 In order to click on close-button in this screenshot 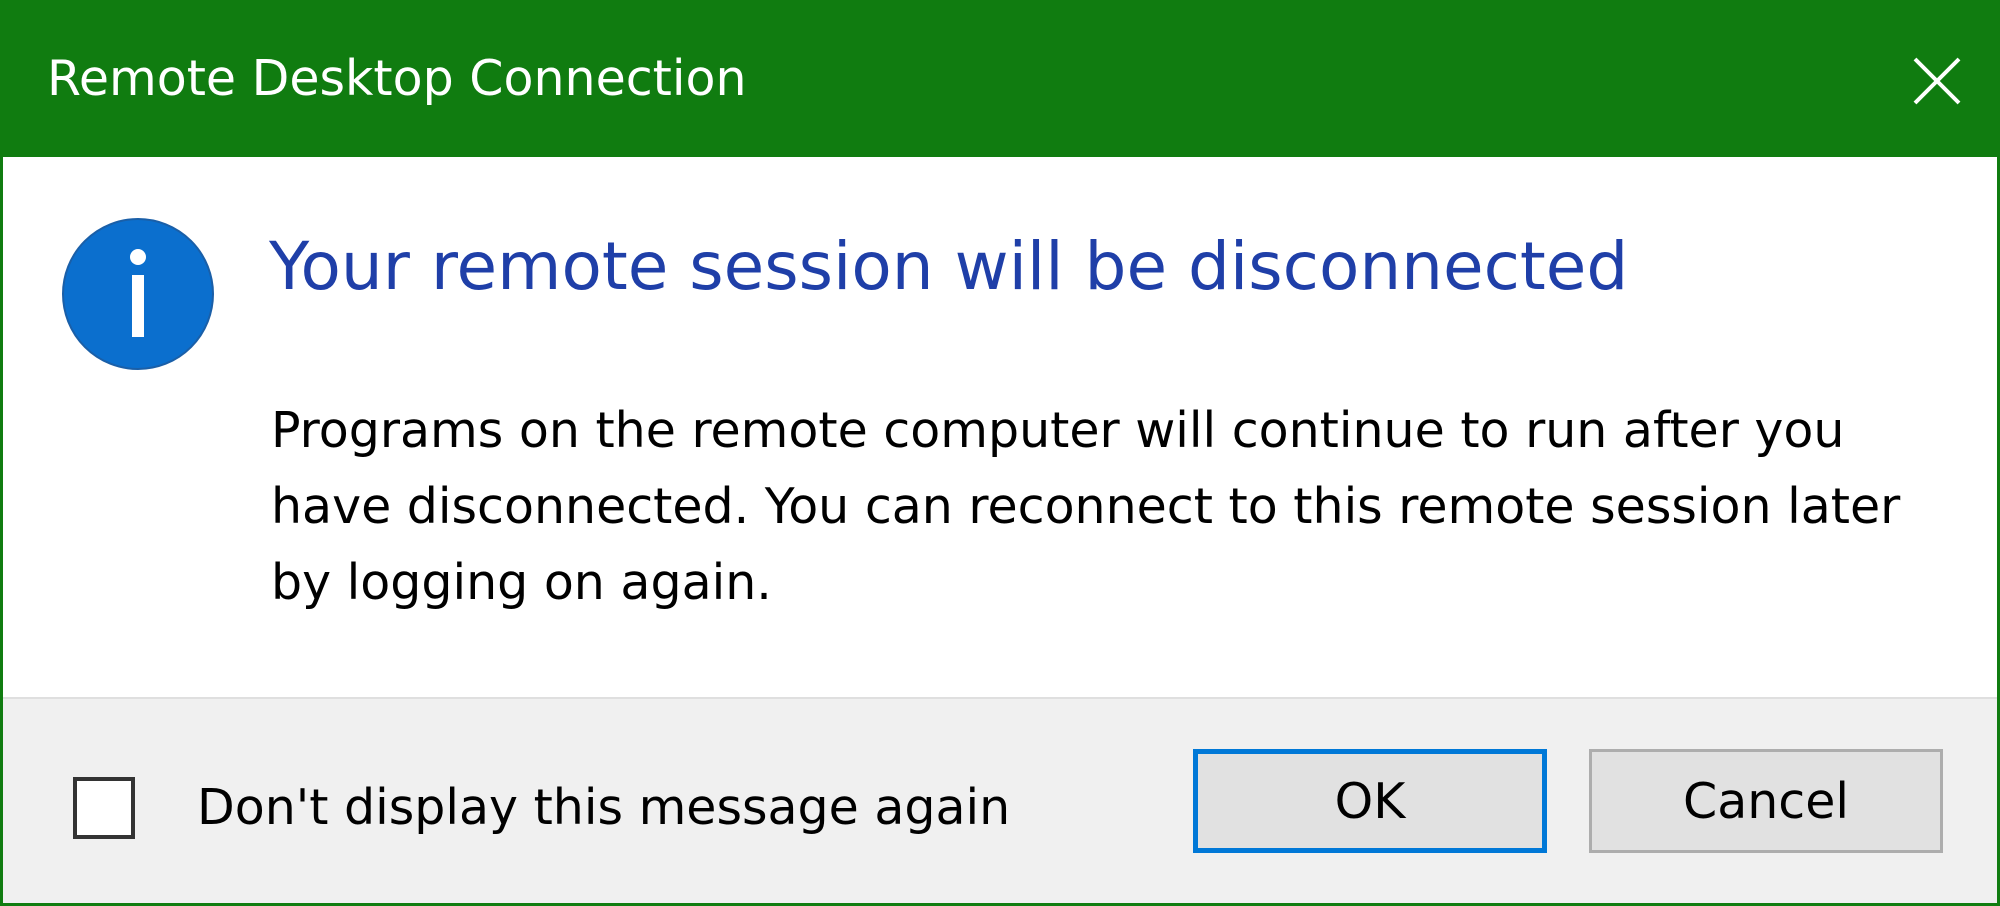, I will do `click(1937, 80)`.